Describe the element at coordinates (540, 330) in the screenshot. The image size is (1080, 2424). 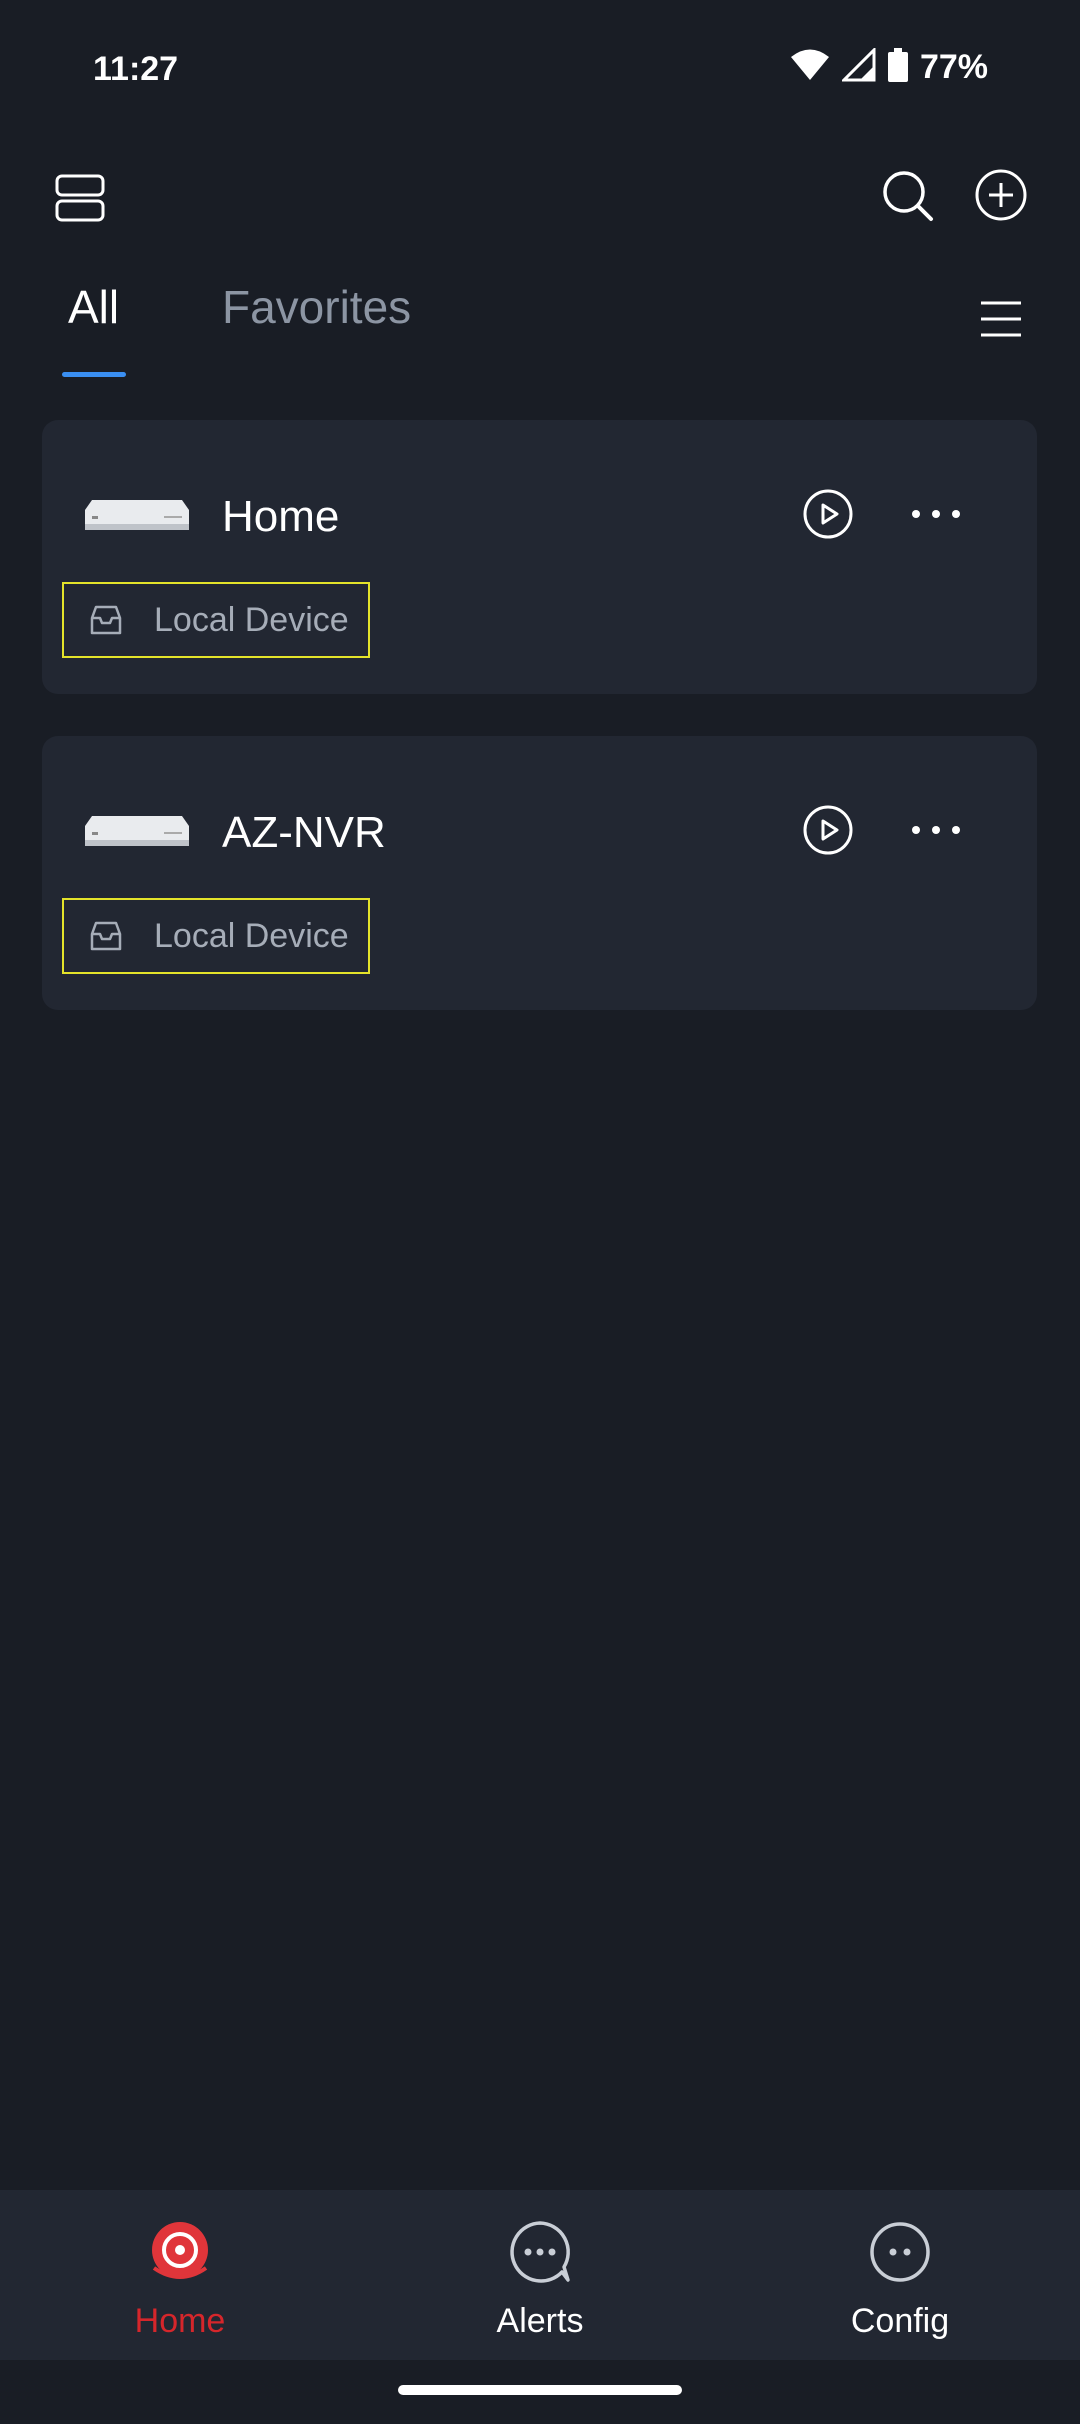
I see `tab-bar: All Favorites` at that location.